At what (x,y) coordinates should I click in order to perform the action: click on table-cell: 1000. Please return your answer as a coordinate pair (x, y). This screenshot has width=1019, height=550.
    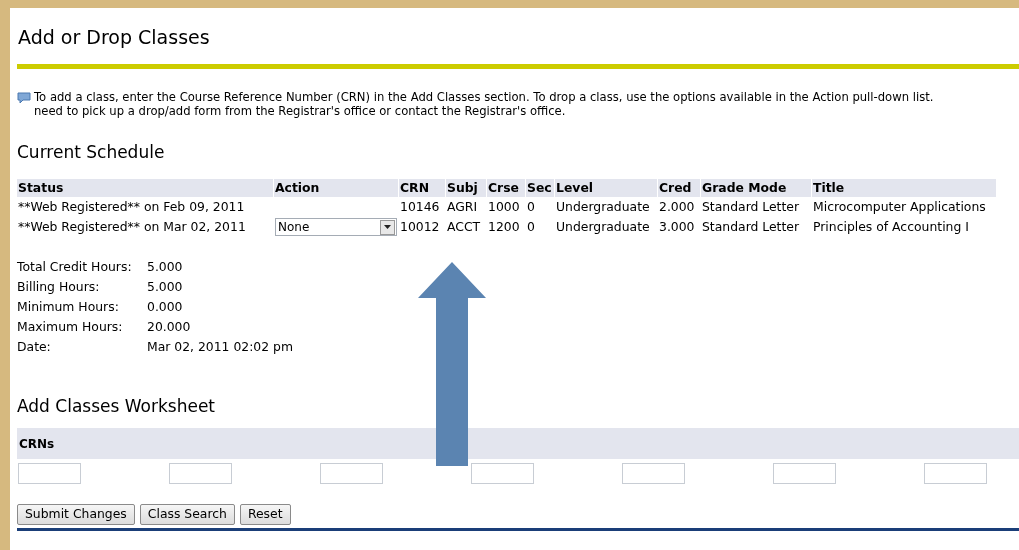
    Looking at the image, I should click on (504, 206).